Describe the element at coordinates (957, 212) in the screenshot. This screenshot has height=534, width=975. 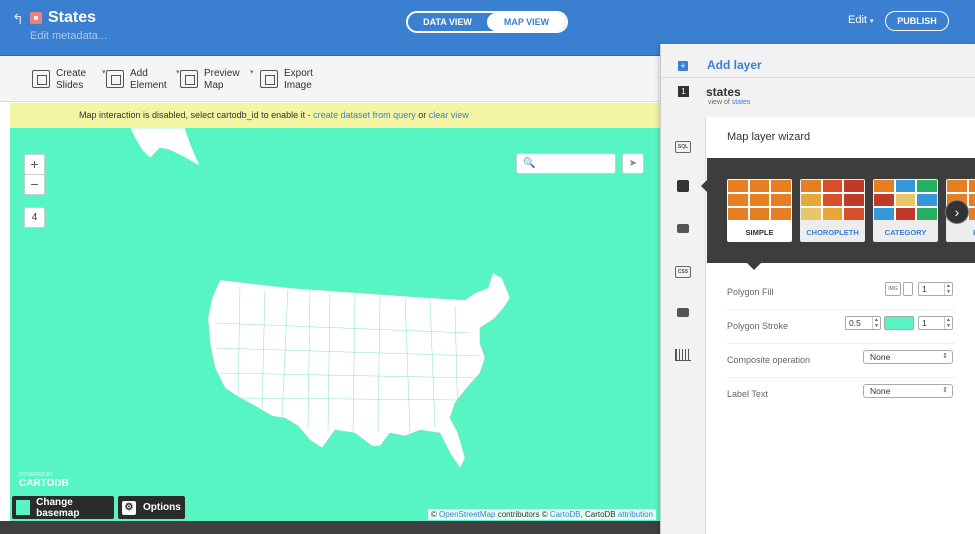
I see `chevron-right-icon: ›` at that location.